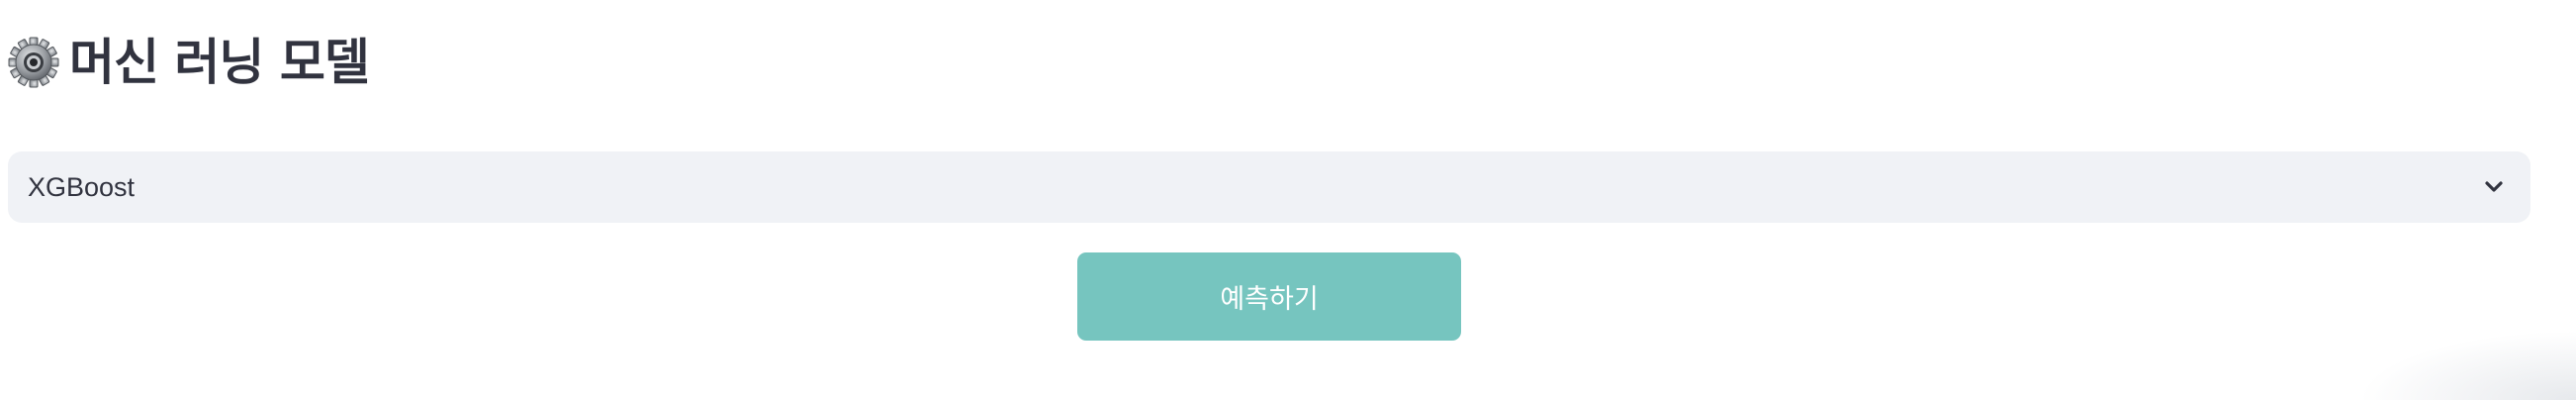 This screenshot has height=400, width=2576. I want to click on predict-button: 예측하기, so click(1269, 296).